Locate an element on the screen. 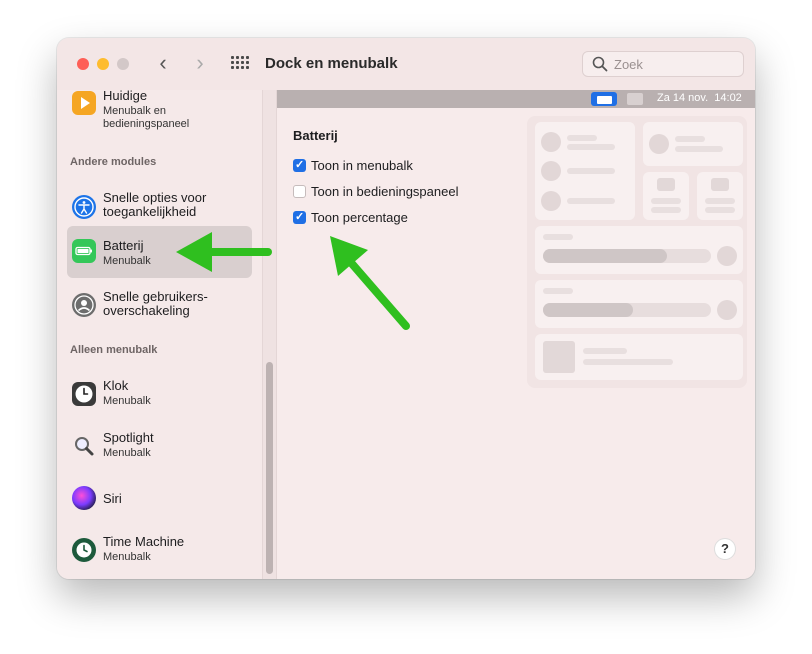 The height and width of the screenshot is (654, 812). sidebar-item-fast-user-switching: Snelle gebruikers- overschakeling is located at coordinates (159, 306).